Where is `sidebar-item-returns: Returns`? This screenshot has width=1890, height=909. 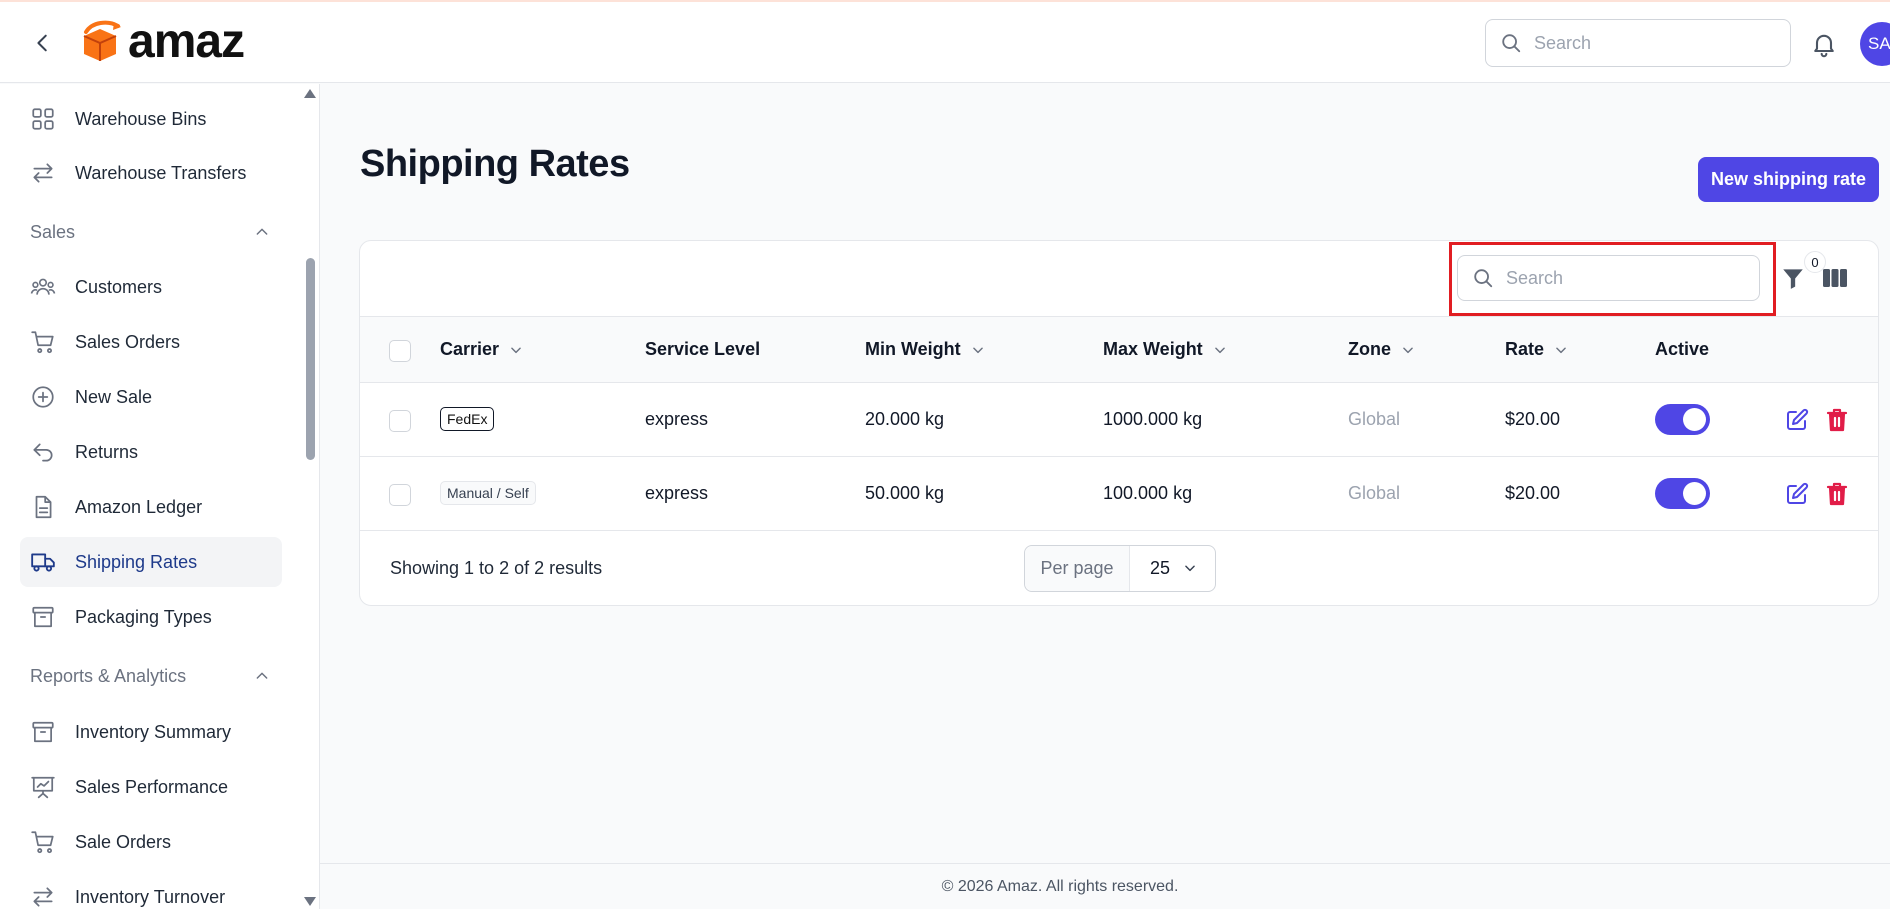 sidebar-item-returns: Returns is located at coordinates (151, 452).